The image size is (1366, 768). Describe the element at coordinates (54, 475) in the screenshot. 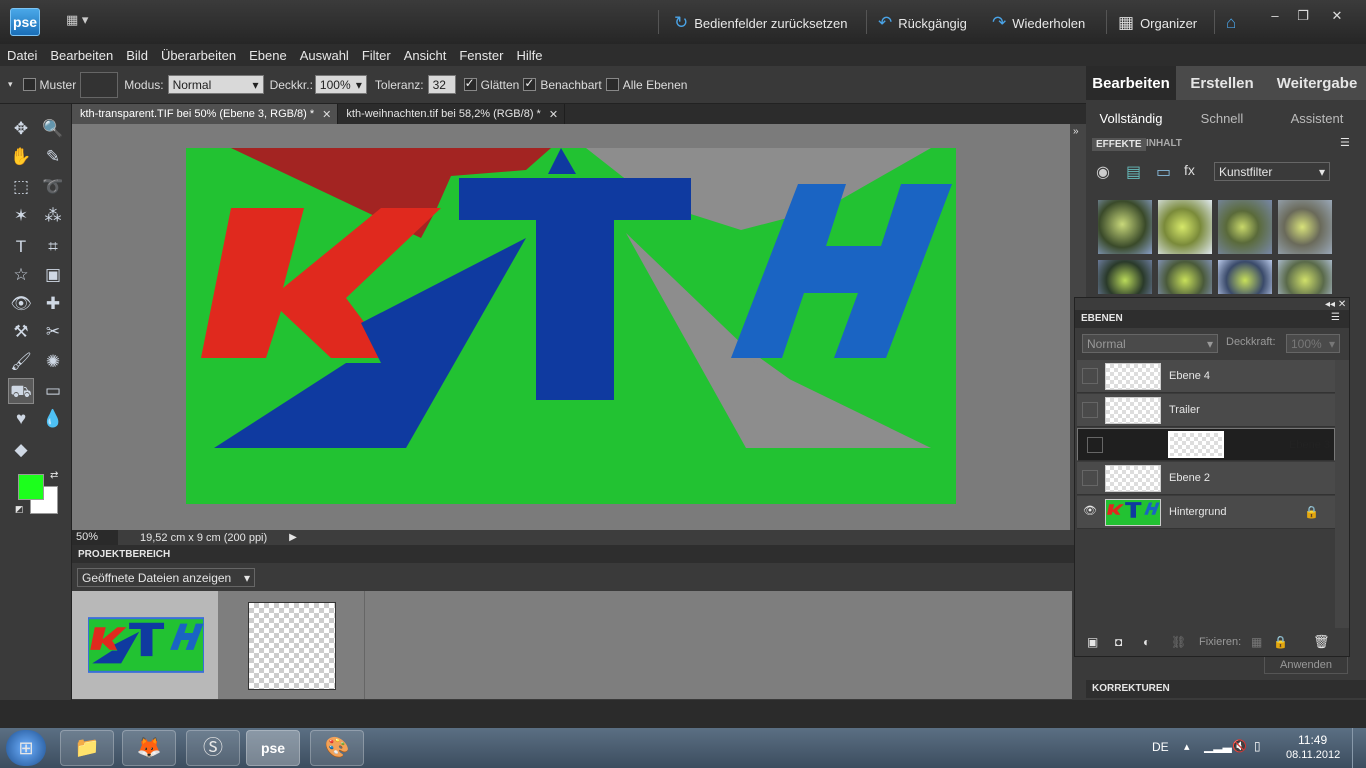

I see `swap-colors-icon: ⇄` at that location.